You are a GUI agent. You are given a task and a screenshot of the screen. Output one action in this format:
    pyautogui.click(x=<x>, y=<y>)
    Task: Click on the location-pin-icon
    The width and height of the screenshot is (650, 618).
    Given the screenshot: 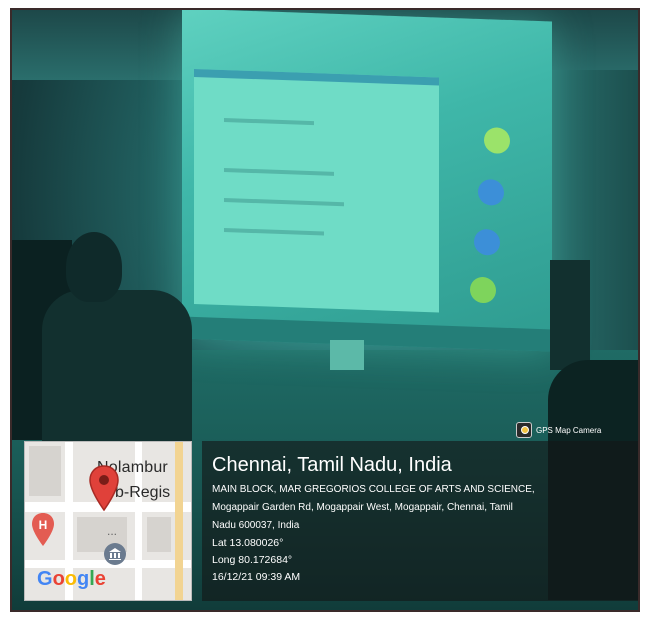 What is the action you would take?
    pyautogui.click(x=104, y=488)
    